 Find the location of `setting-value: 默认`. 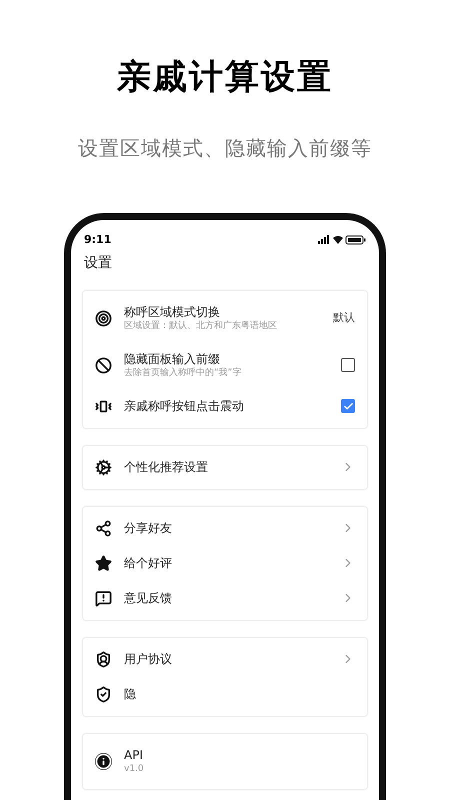

setting-value: 默认 is located at coordinates (344, 318).